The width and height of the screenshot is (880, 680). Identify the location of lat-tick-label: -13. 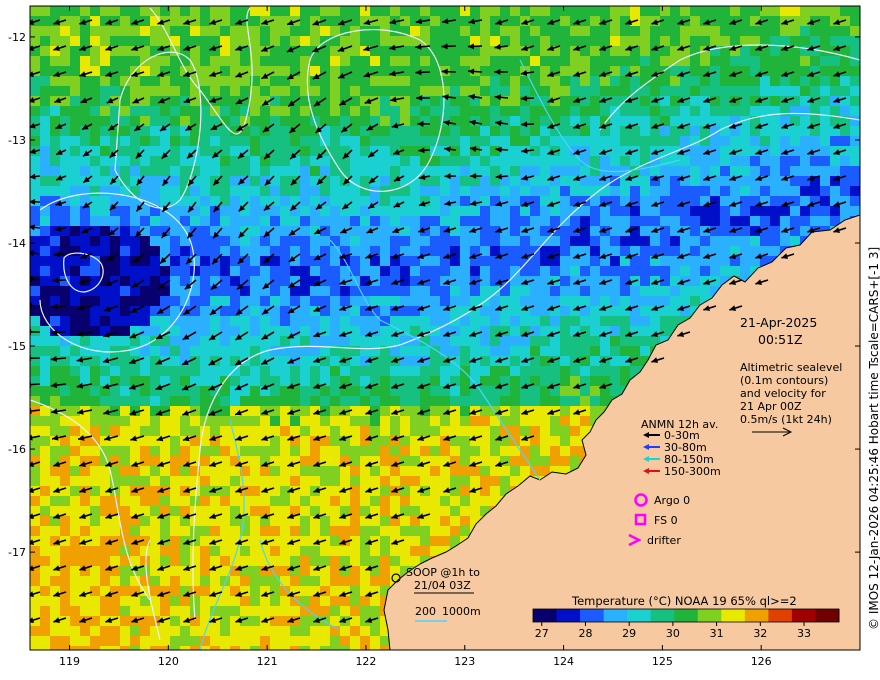
(17, 140).